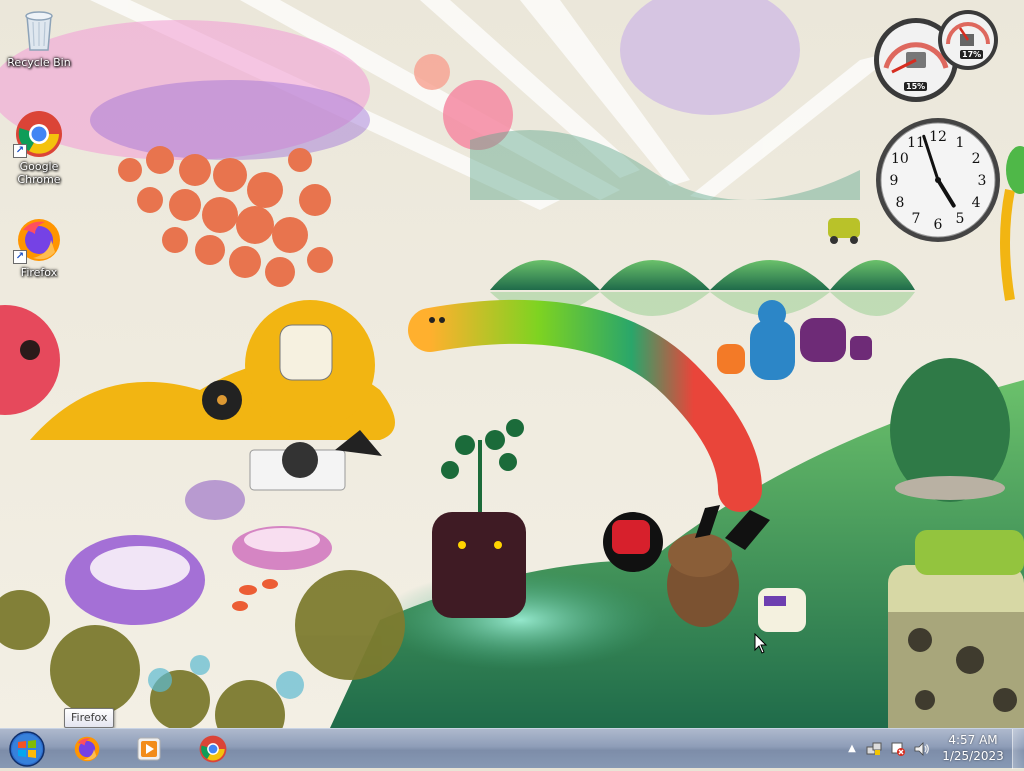 The height and width of the screenshot is (771, 1024). What do you see at coordinates (976, 203) in the screenshot?
I see `clock-numeral: 4` at bounding box center [976, 203].